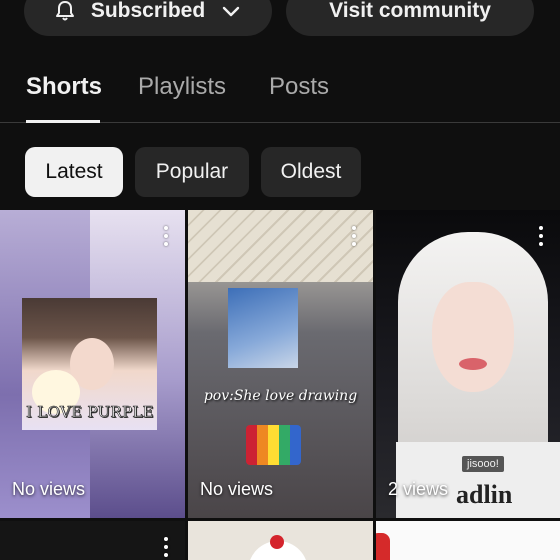 Image resolution: width=560 pixels, height=560 pixels. I want to click on view-count: 2 views, so click(418, 489).